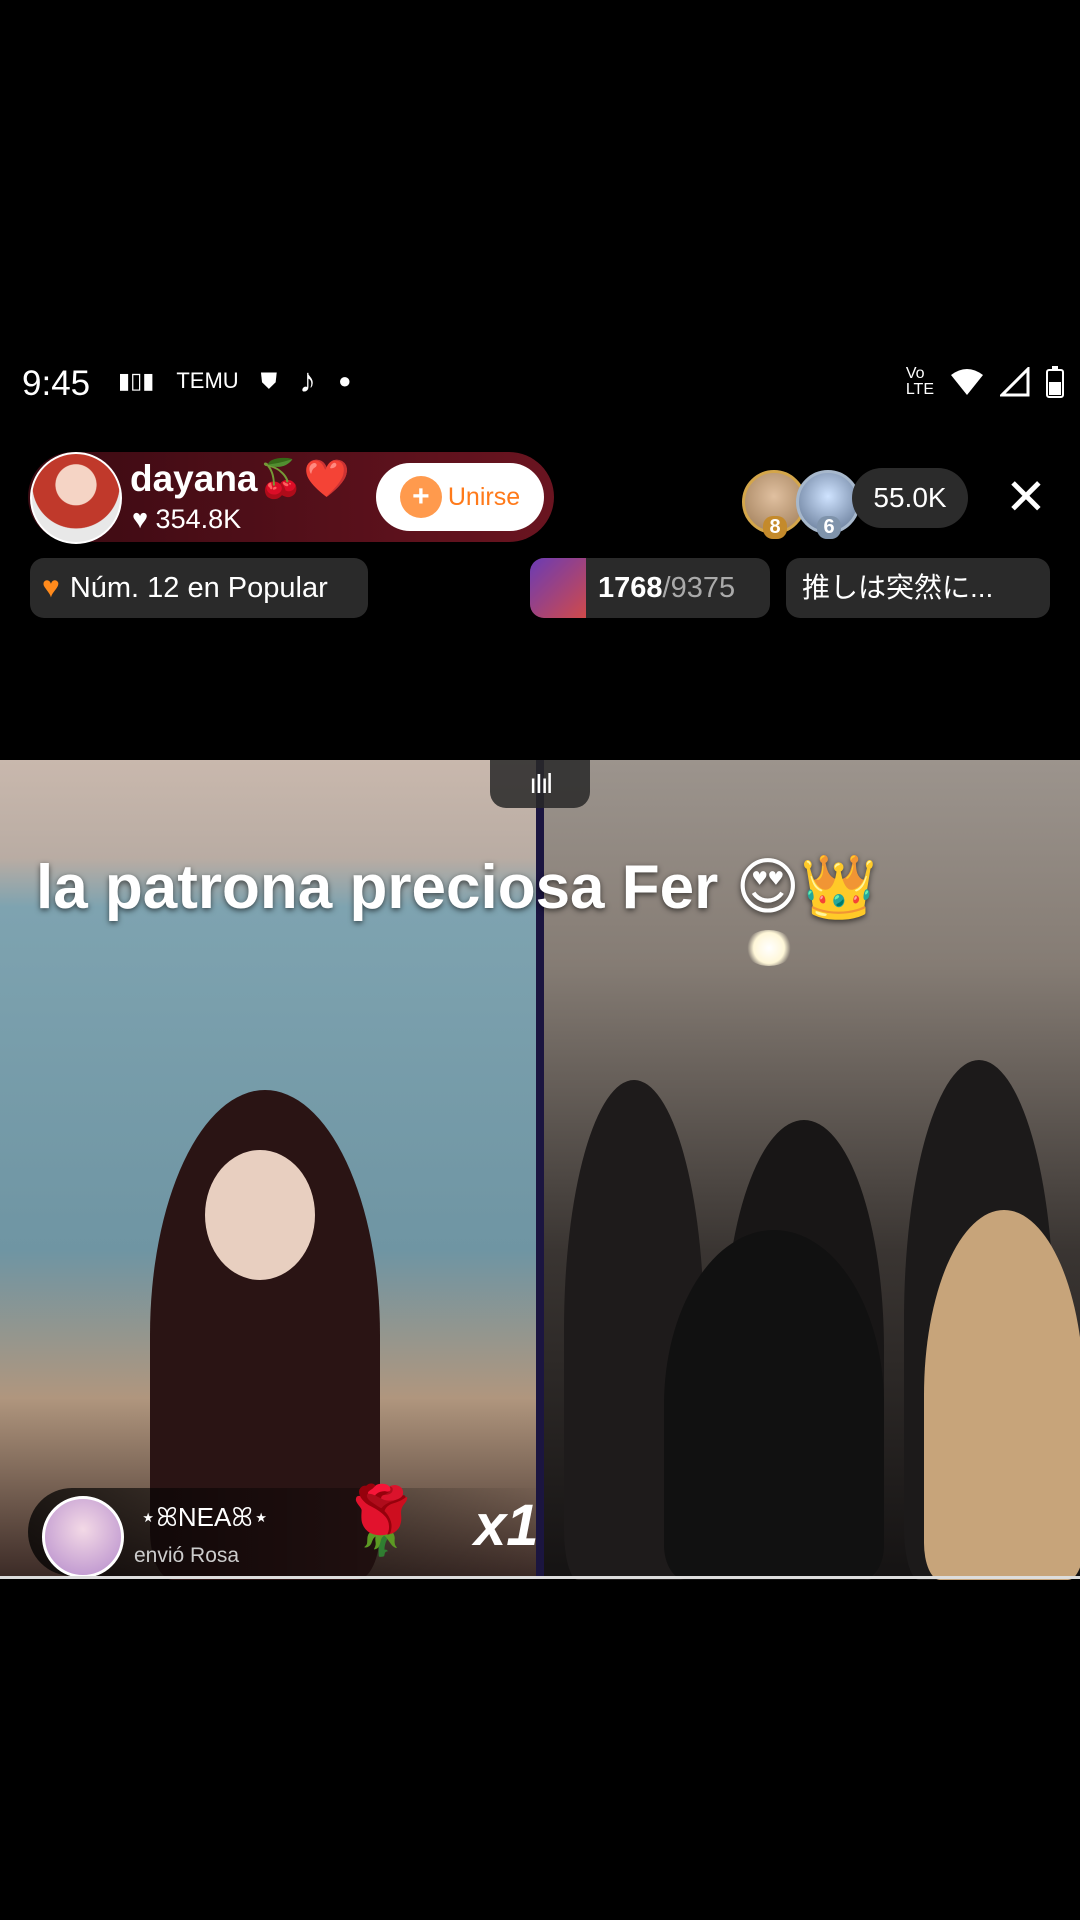 The image size is (1080, 1920). Describe the element at coordinates (630, 587) in the screenshot. I see `goal-current: 1768` at that location.